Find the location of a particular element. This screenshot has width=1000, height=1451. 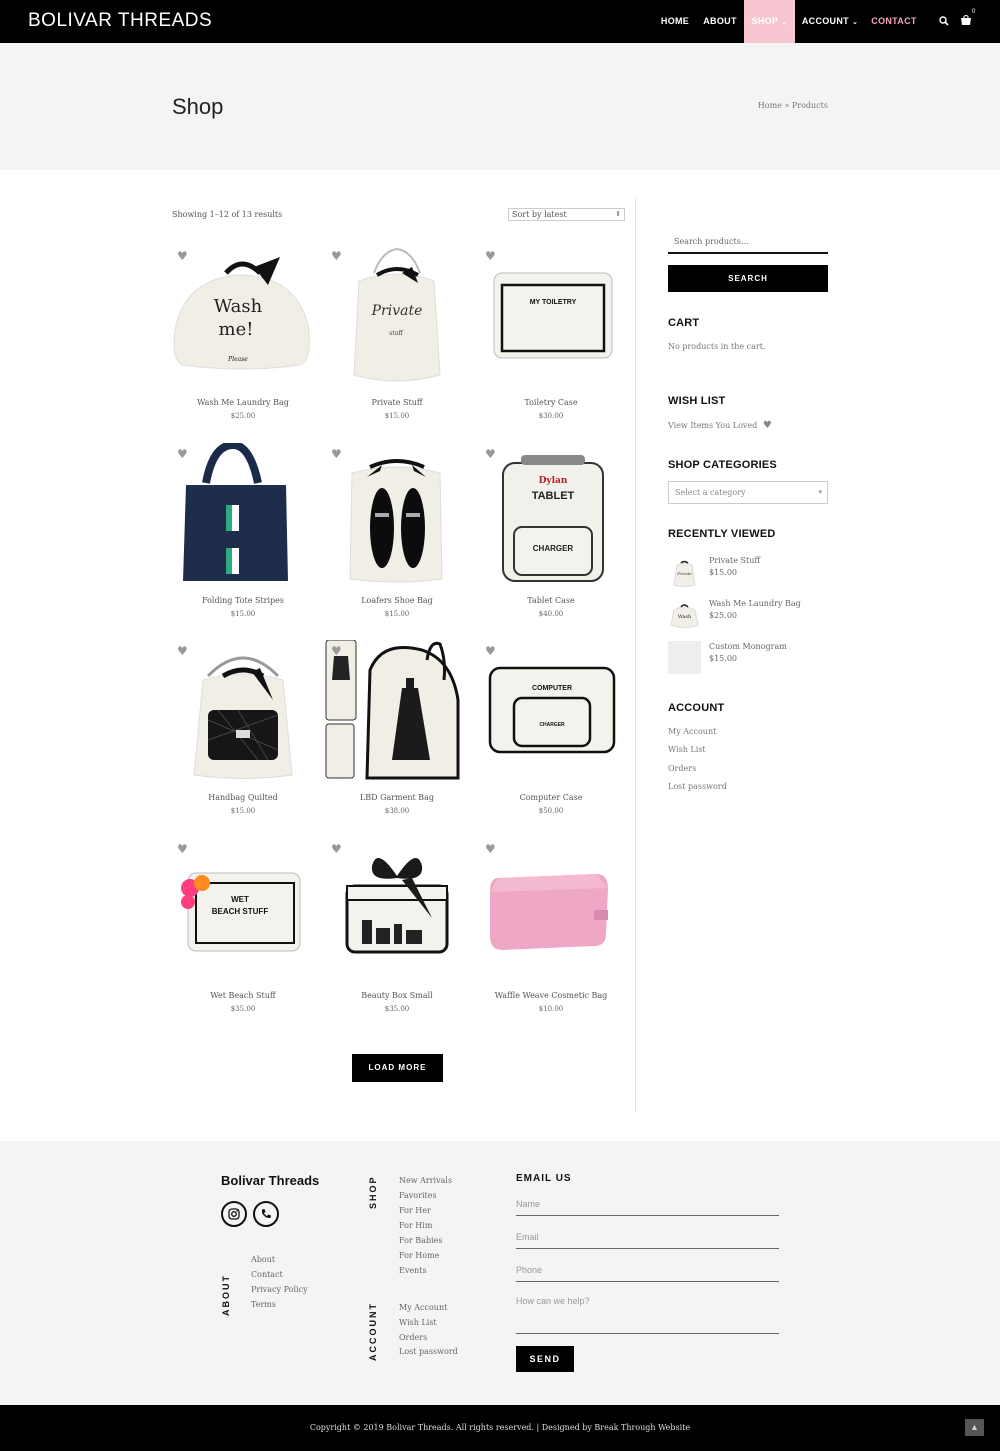

footer-link-for-home: For Home is located at coordinates (419, 1255).